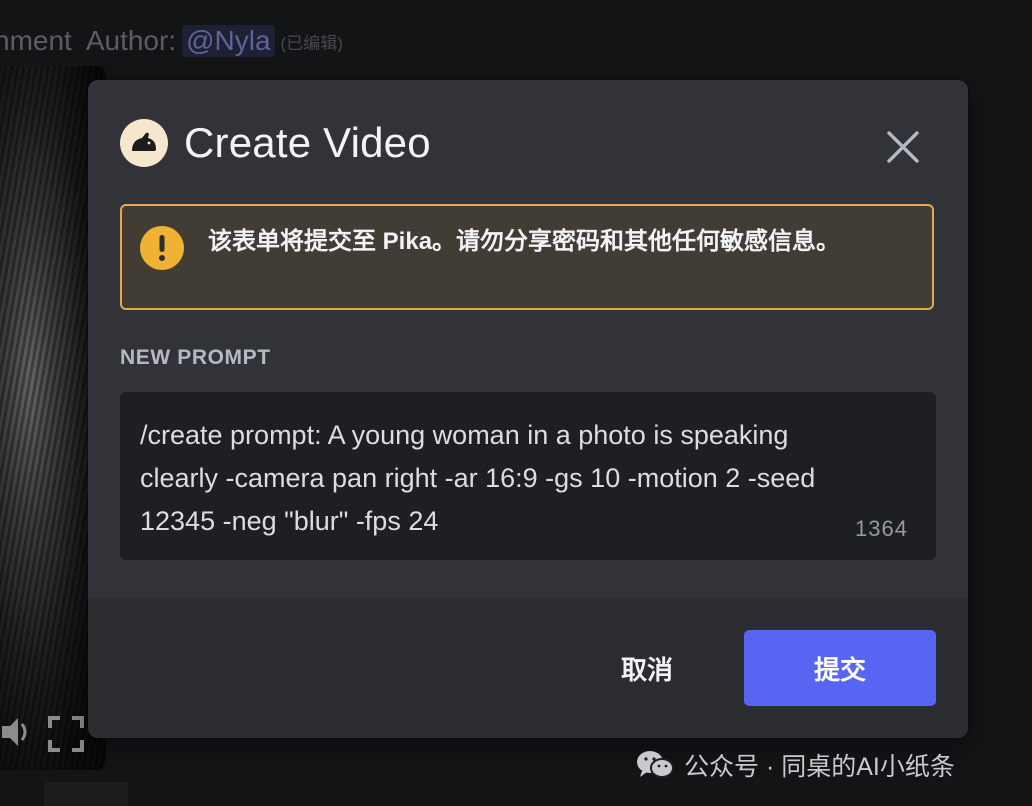 The width and height of the screenshot is (1032, 806). Describe the element at coordinates (819, 767) in the screenshot. I see `watermark-text: 公众号 · 同桌的AI小纸条` at that location.